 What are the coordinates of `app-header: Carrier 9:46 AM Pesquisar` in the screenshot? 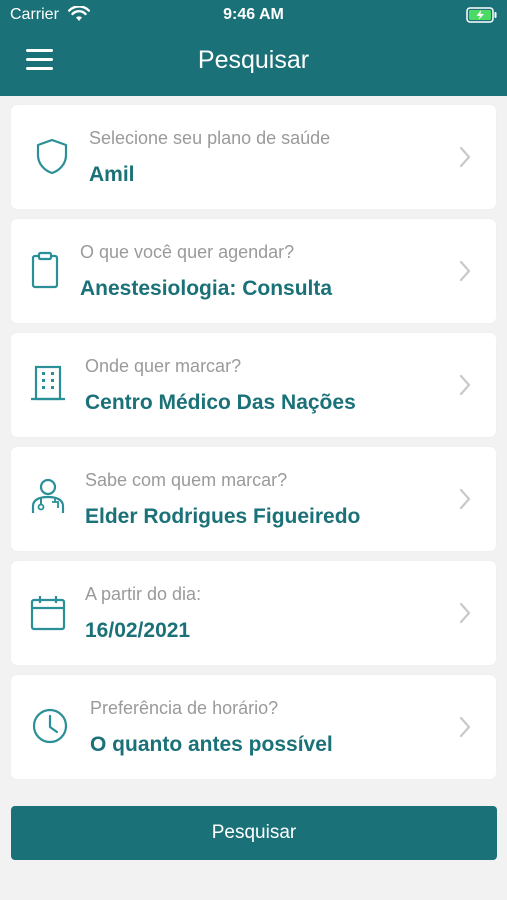 It's located at (253, 48).